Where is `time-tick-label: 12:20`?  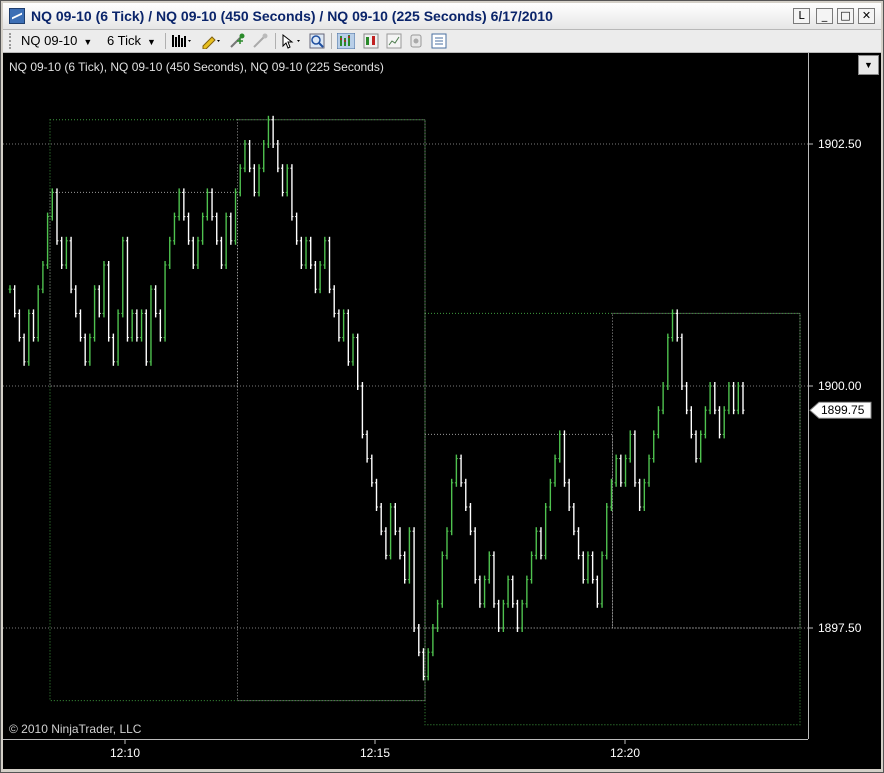 time-tick-label: 12:20 is located at coordinates (625, 753).